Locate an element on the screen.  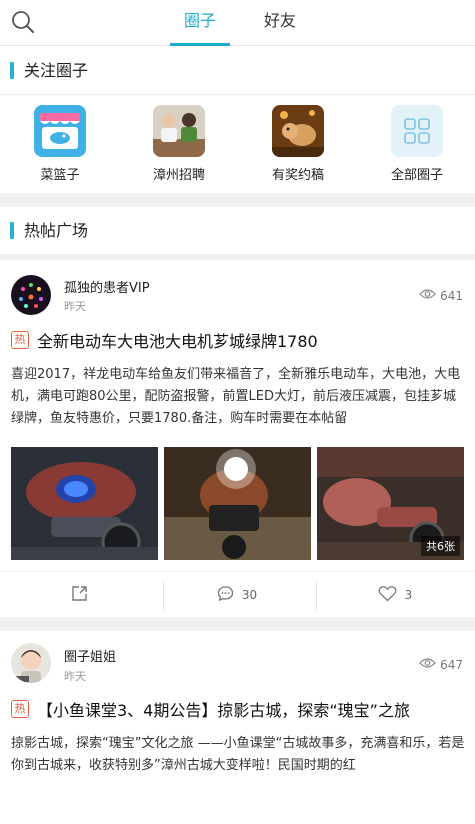
circle-item-recruitment: 漳州招聘 is located at coordinates (179, 145).